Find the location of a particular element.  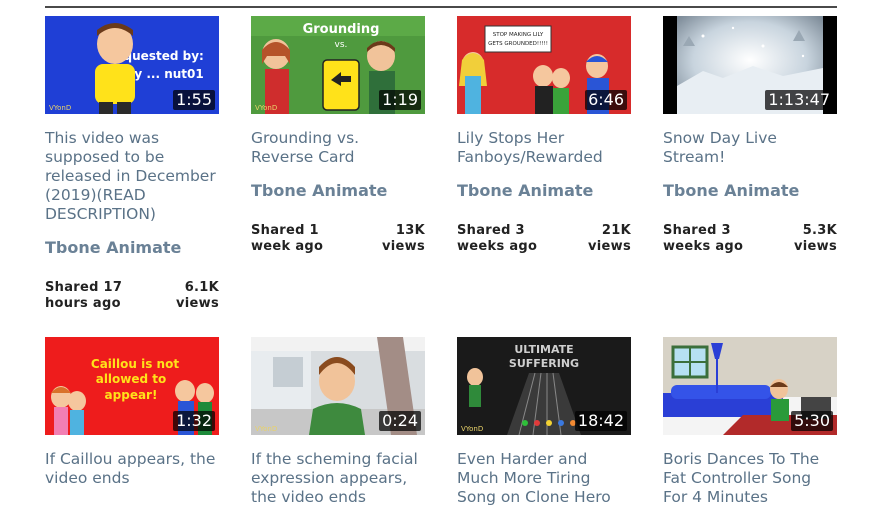

video-meta: Shared 17 hours ago 6.1K views is located at coordinates (132, 296).